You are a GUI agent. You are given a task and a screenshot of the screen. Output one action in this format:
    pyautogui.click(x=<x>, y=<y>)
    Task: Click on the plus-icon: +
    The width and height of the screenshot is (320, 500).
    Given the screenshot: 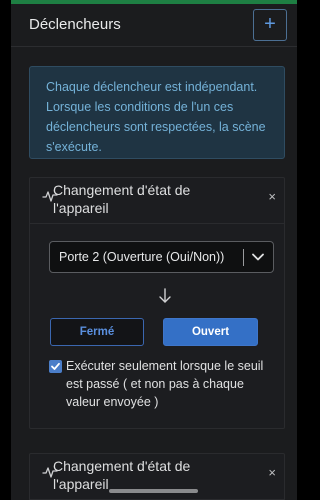 What is the action you would take?
    pyautogui.click(x=270, y=24)
    